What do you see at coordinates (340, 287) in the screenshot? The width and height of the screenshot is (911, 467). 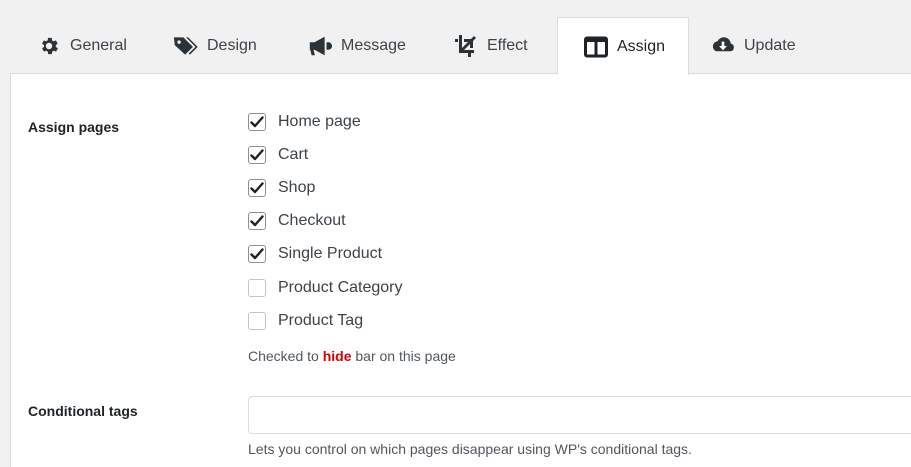 I see `checkbox-label: Product Category` at bounding box center [340, 287].